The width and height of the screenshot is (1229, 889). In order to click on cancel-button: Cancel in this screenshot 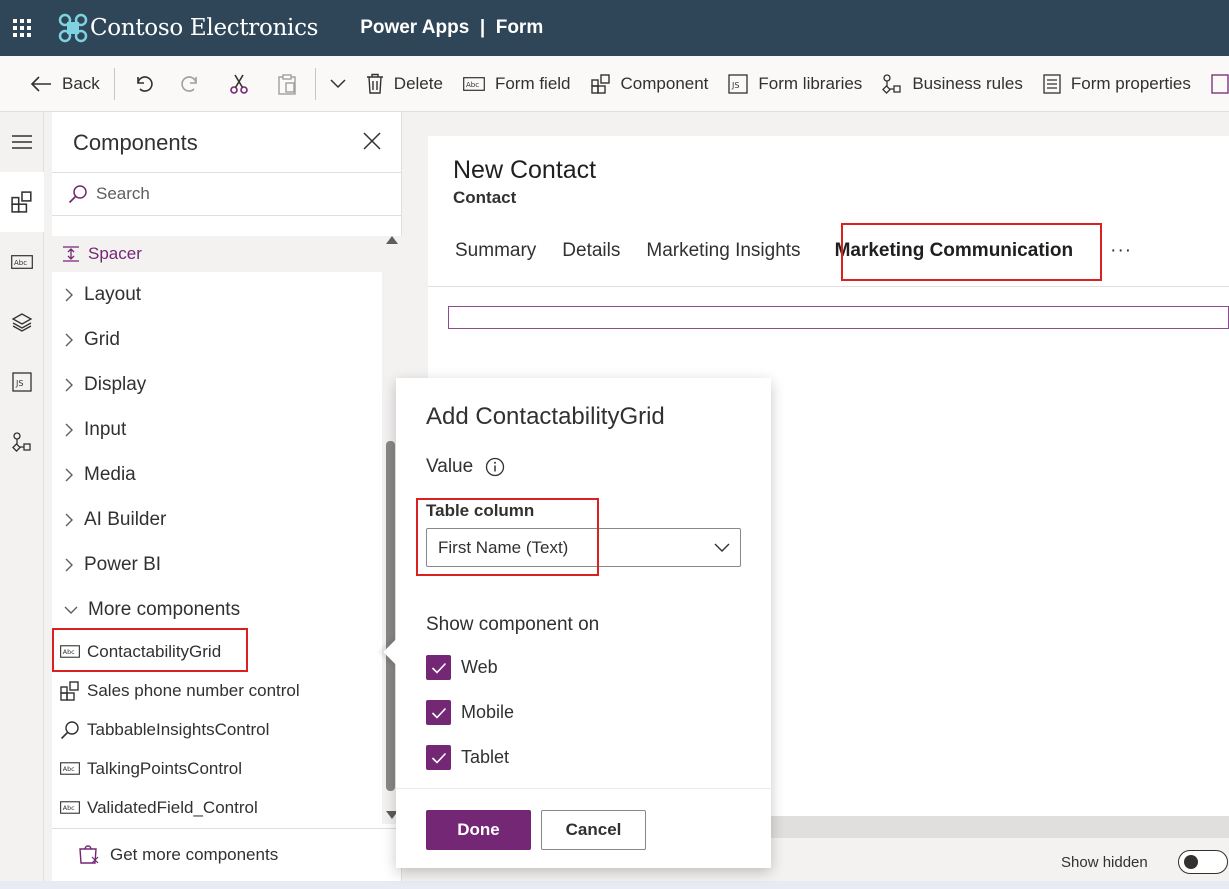, I will do `click(593, 830)`.